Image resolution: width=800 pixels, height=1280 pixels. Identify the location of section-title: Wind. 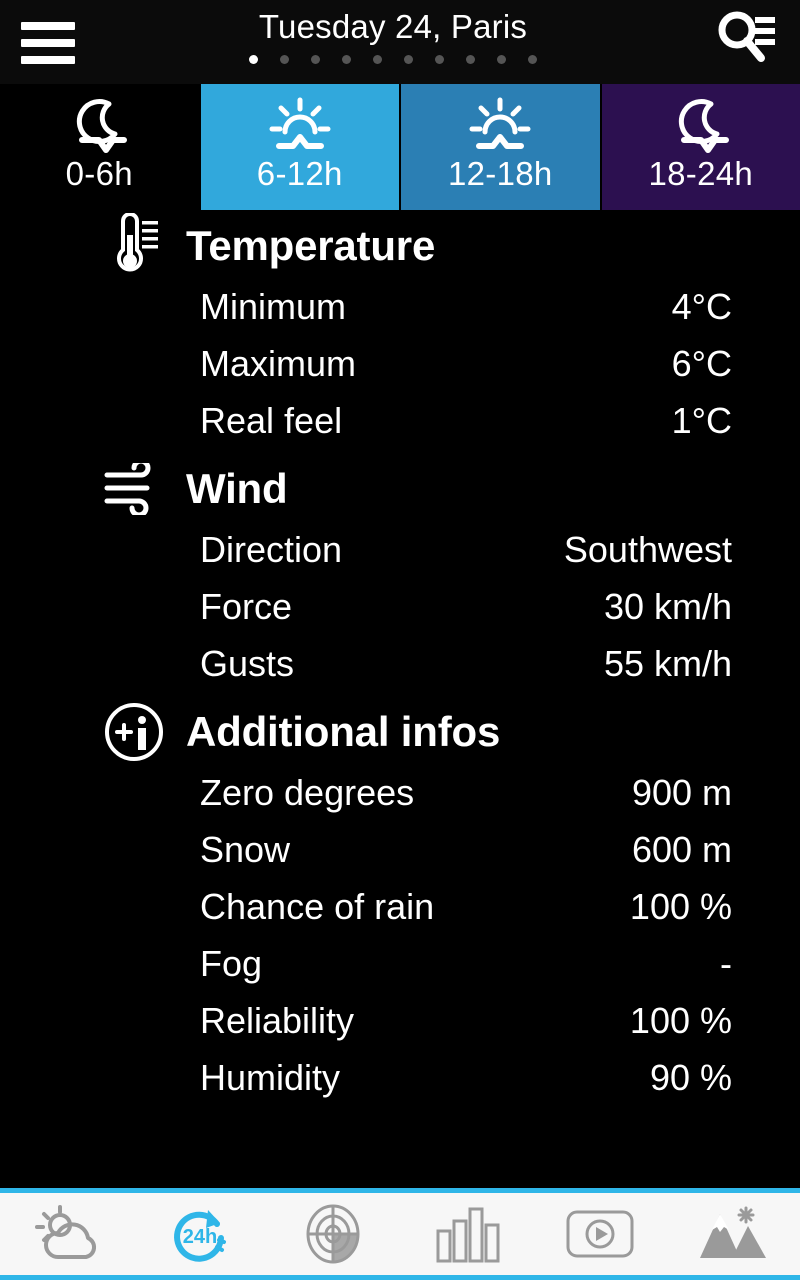
(237, 488).